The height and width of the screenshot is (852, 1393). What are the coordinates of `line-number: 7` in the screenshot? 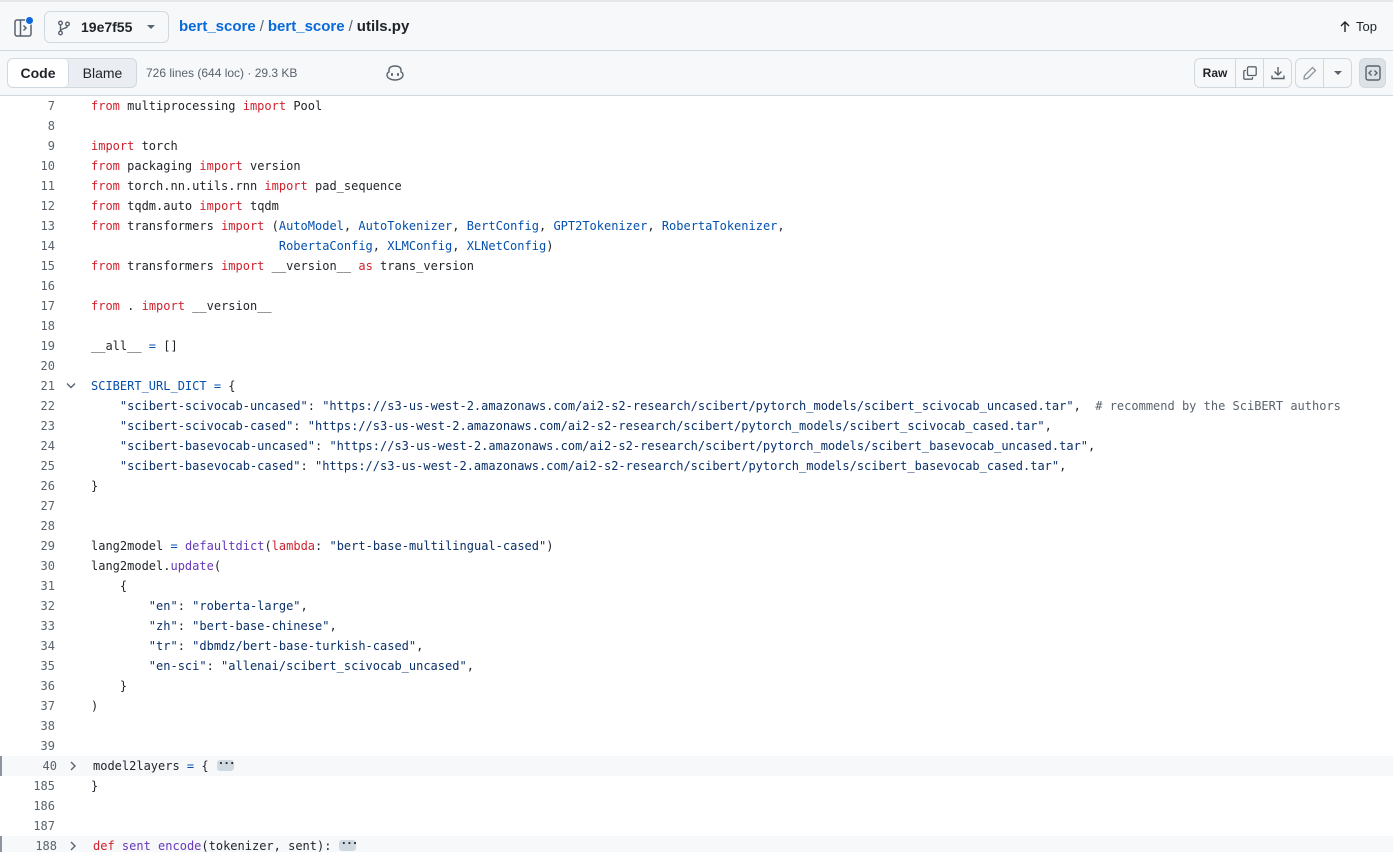 It's located at (27, 106).